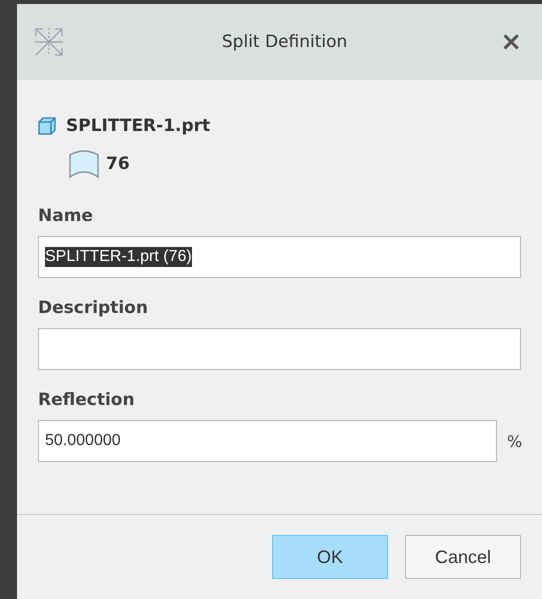 Image resolution: width=542 pixels, height=599 pixels. Describe the element at coordinates (66, 216) in the screenshot. I see `field-label: Name` at that location.